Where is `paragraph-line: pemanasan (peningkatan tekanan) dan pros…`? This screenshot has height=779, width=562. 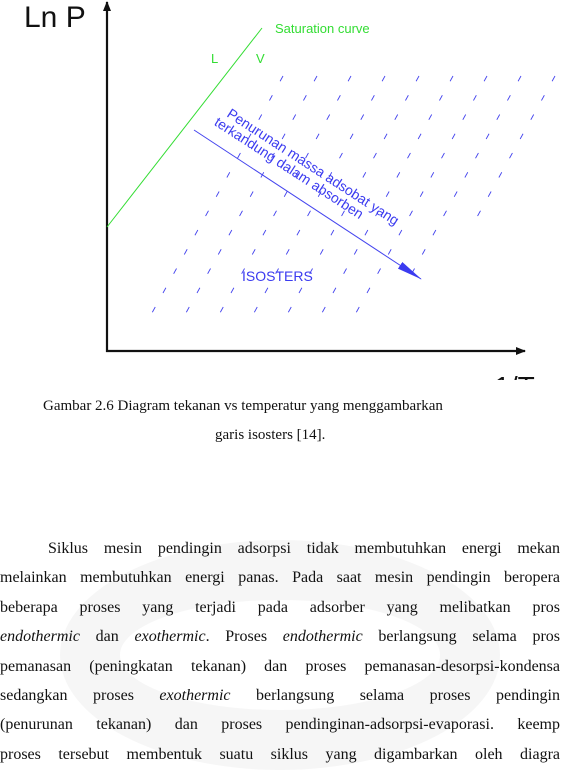
paragraph-line: pemanasan (peningkatan tekanan) dan pros… is located at coordinates (280, 666).